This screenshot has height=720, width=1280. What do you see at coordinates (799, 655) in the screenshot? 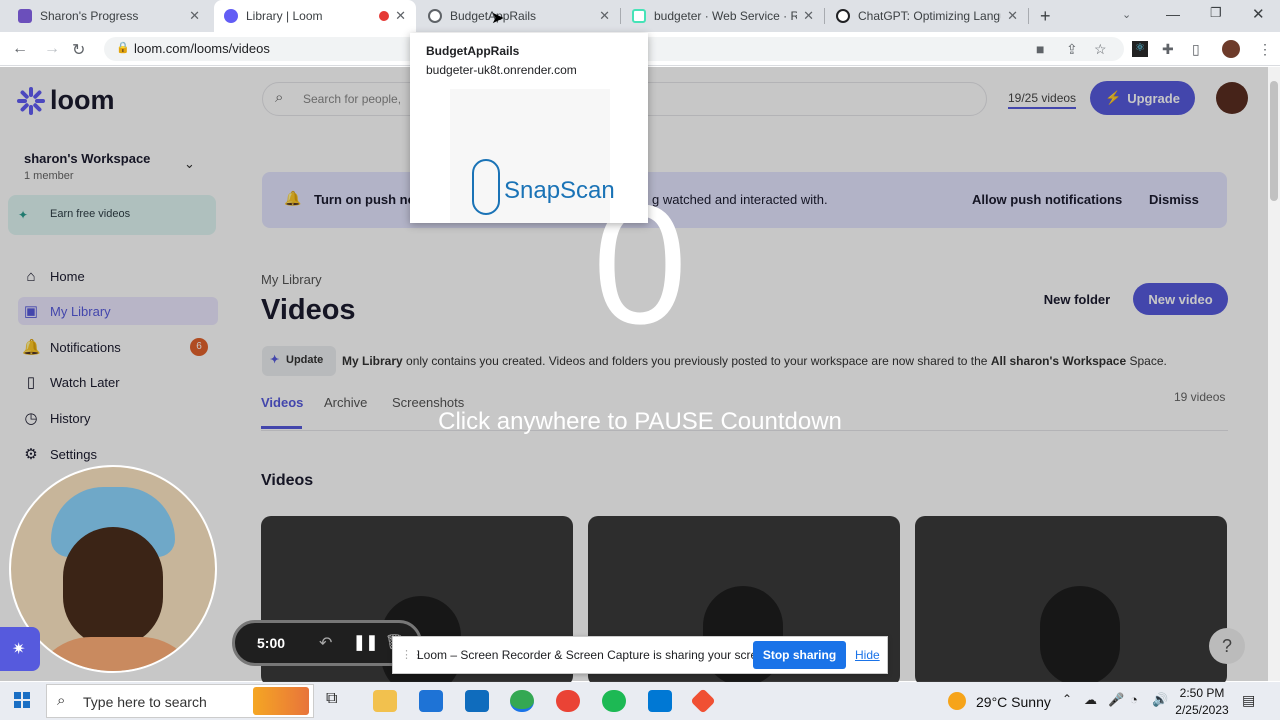
I see `stop-sharing-button: Stop sharing` at bounding box center [799, 655].